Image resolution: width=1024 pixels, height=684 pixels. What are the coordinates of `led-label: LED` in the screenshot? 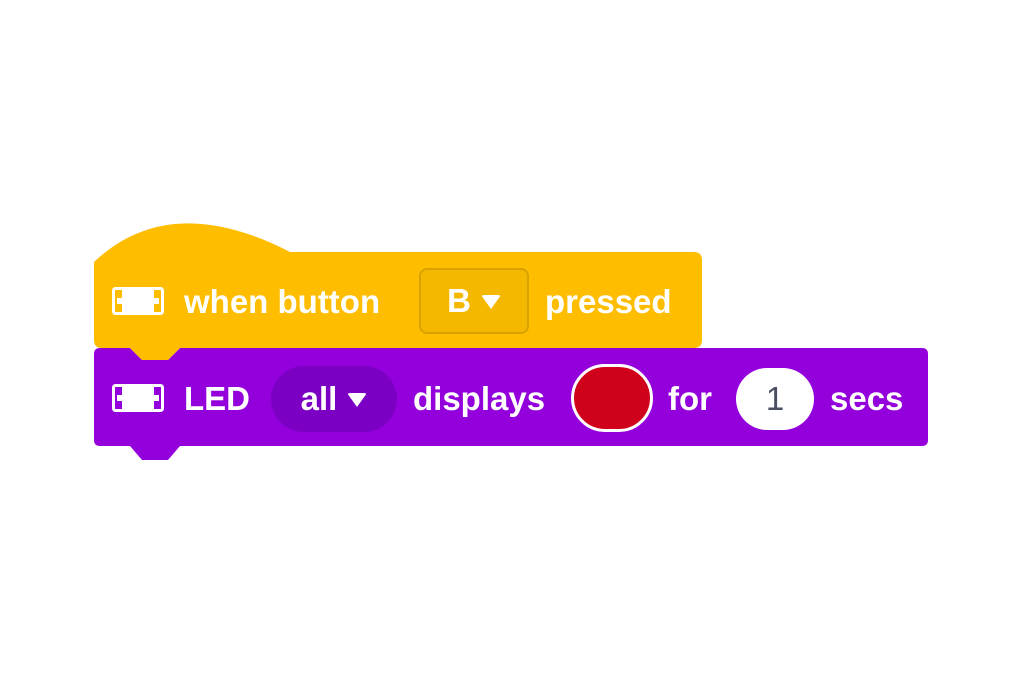 It's located at (217, 398).